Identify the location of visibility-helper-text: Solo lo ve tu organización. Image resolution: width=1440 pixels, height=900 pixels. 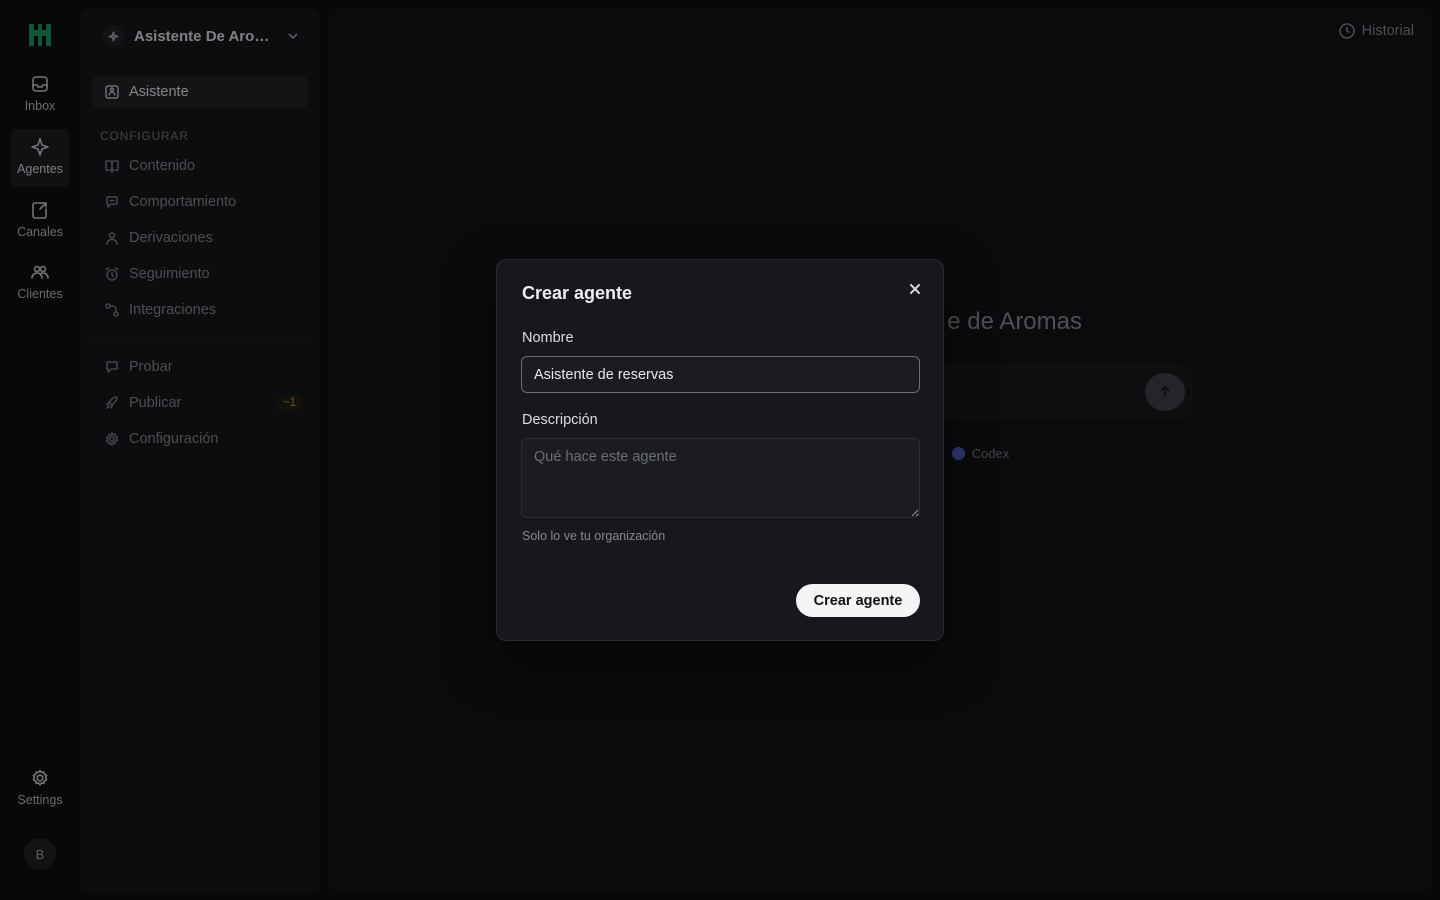
(594, 536).